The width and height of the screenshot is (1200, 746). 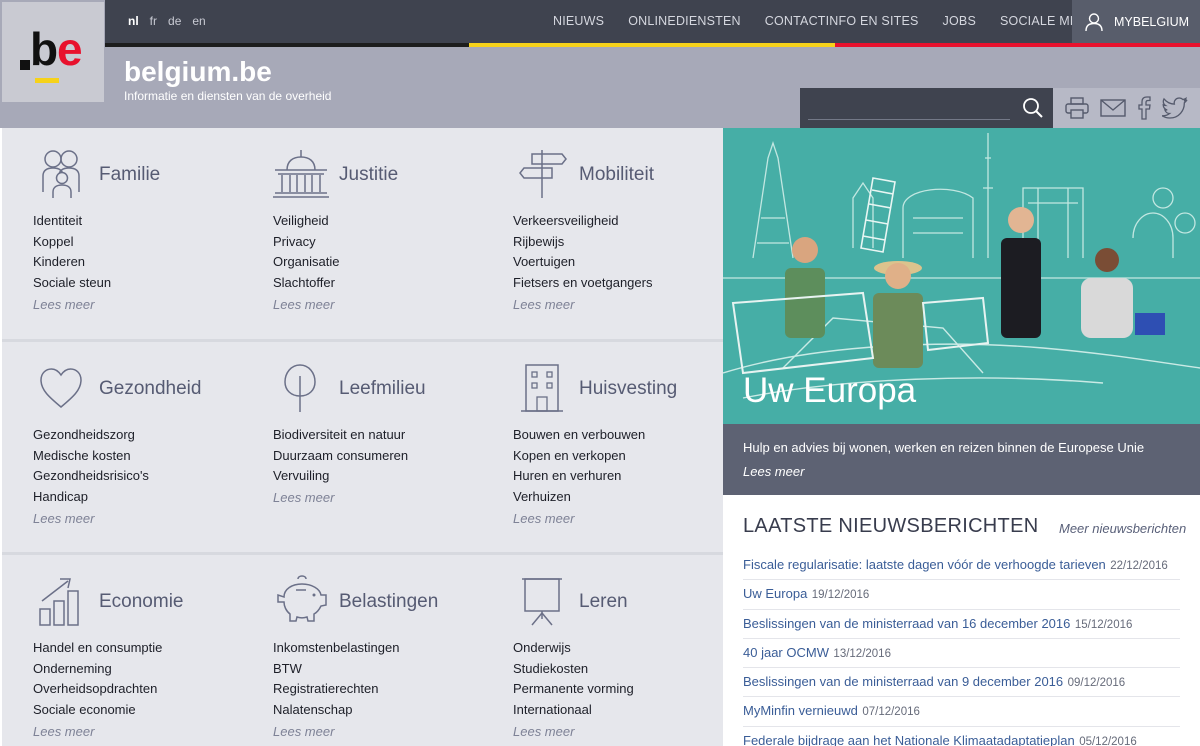 I want to click on news-heading: LAATSTE NIEUWSBERICHTEN, so click(x=891, y=526).